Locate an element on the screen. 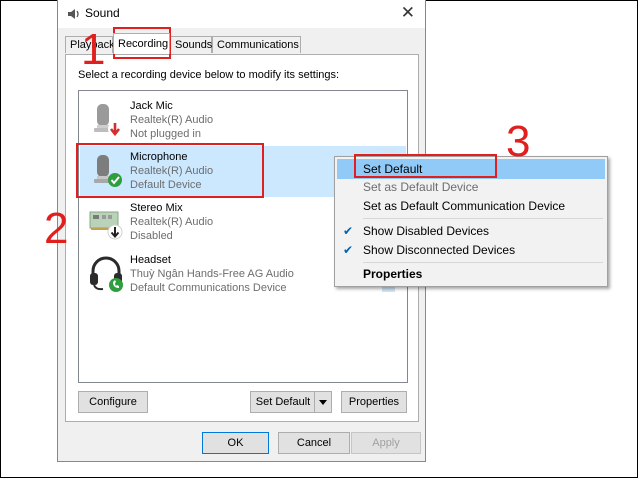 This screenshot has height=480, width=640. tab-recording: Recording is located at coordinates (141, 43).